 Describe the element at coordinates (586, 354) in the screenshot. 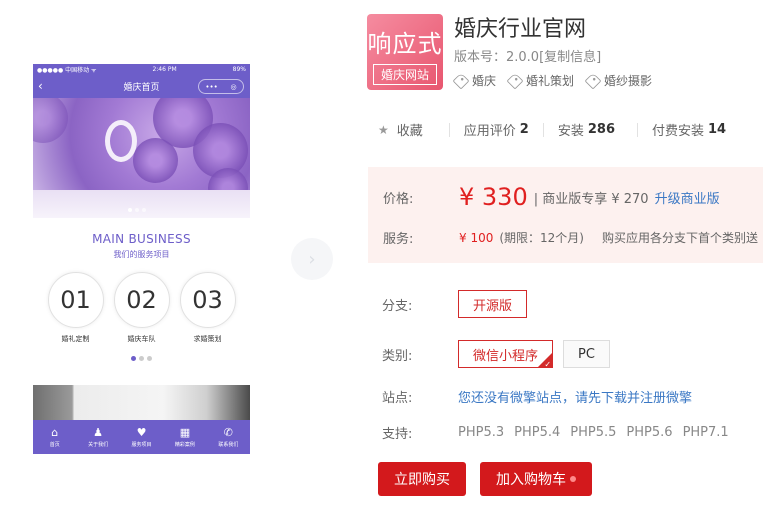

I see `category-option-pc: PC` at that location.